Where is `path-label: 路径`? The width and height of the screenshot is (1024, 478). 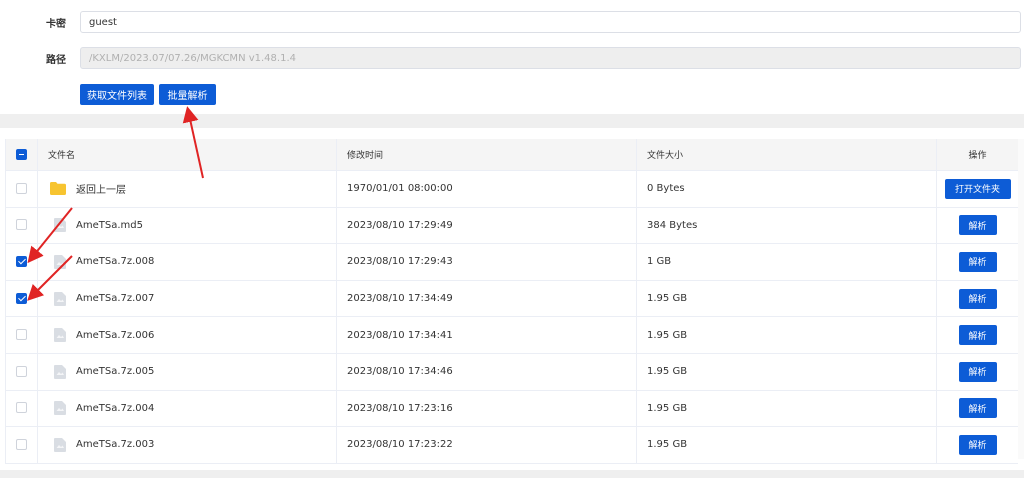
path-label: 路径 is located at coordinates (56, 60).